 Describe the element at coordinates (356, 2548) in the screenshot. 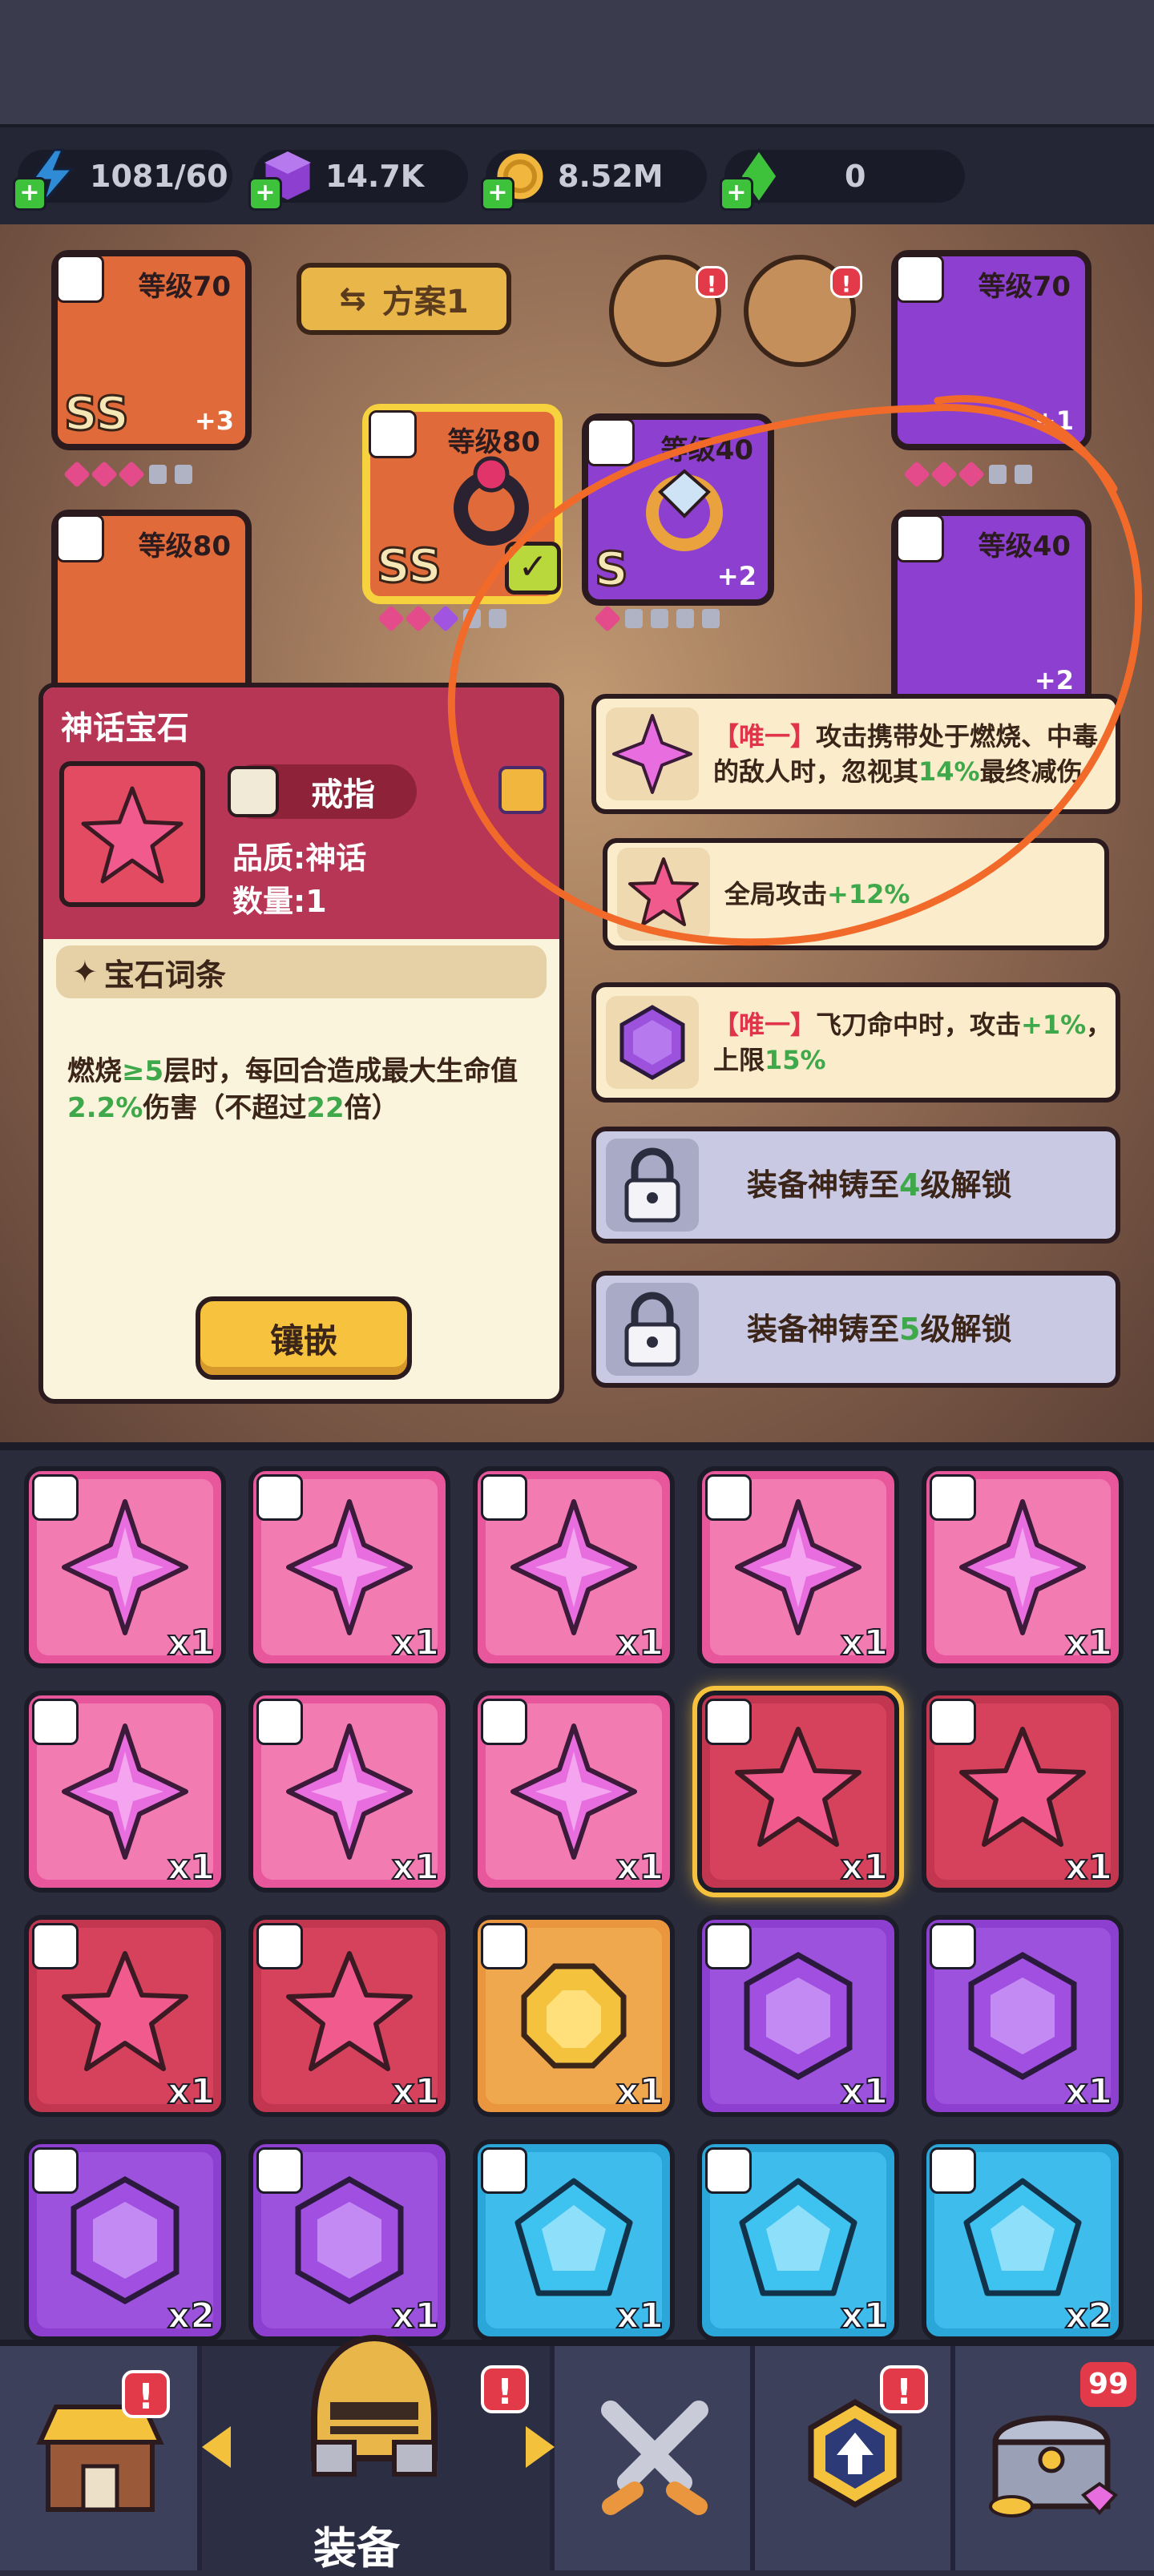

I see `nav-equipment-label: 装备` at that location.